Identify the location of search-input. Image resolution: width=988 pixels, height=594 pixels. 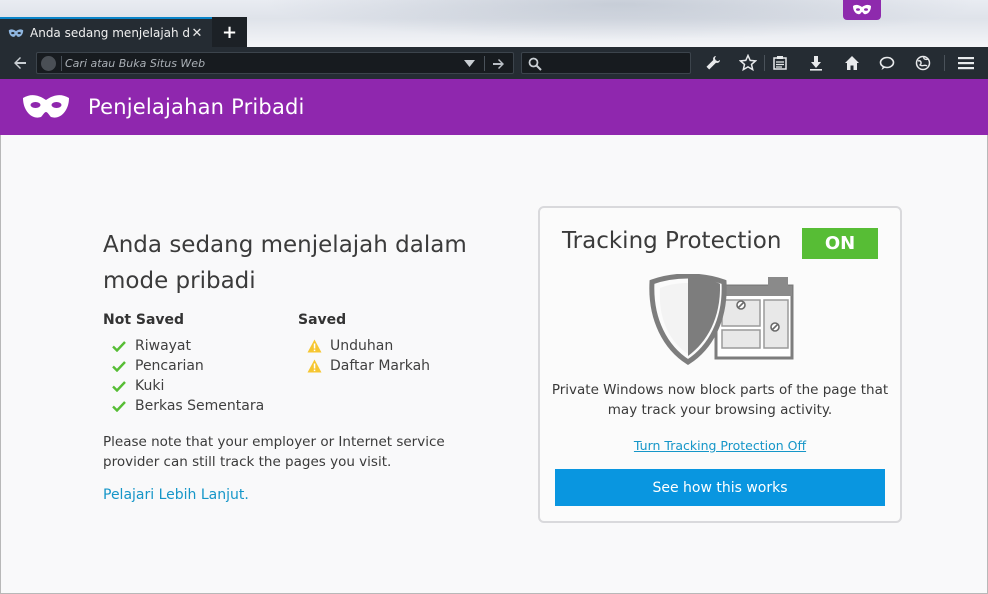
(617, 63).